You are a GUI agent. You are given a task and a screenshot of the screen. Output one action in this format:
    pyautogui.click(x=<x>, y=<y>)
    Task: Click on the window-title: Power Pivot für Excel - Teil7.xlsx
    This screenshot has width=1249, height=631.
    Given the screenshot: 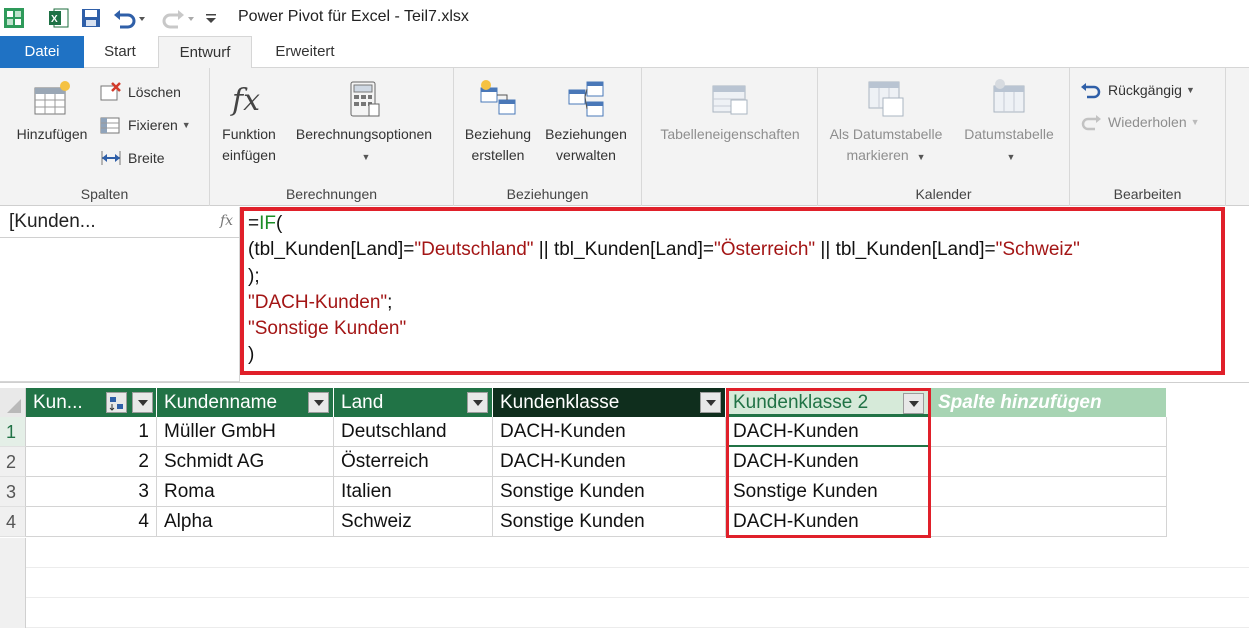 What is the action you would take?
    pyautogui.click(x=353, y=16)
    